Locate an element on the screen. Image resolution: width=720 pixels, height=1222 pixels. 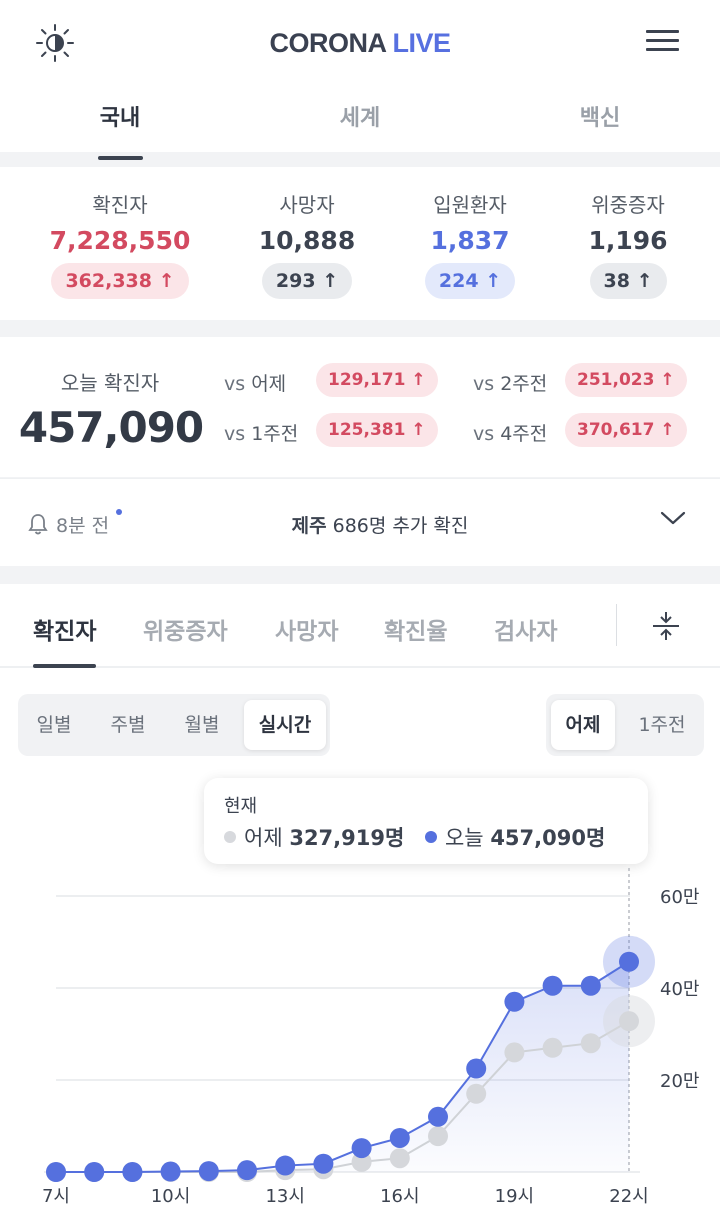
tab-world: 세계 is located at coordinates (360, 116).